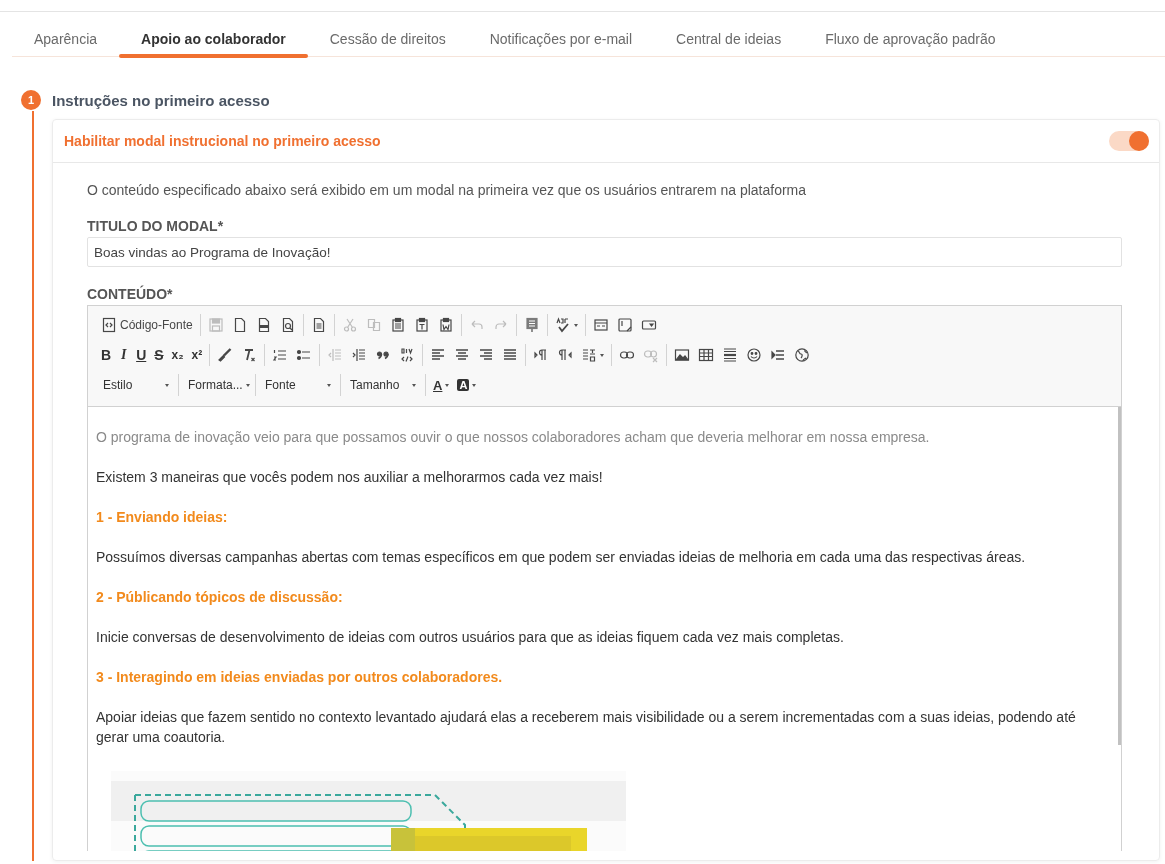 This screenshot has width=1165, height=864. What do you see at coordinates (31, 100) in the screenshot?
I see `step-number: 1` at bounding box center [31, 100].